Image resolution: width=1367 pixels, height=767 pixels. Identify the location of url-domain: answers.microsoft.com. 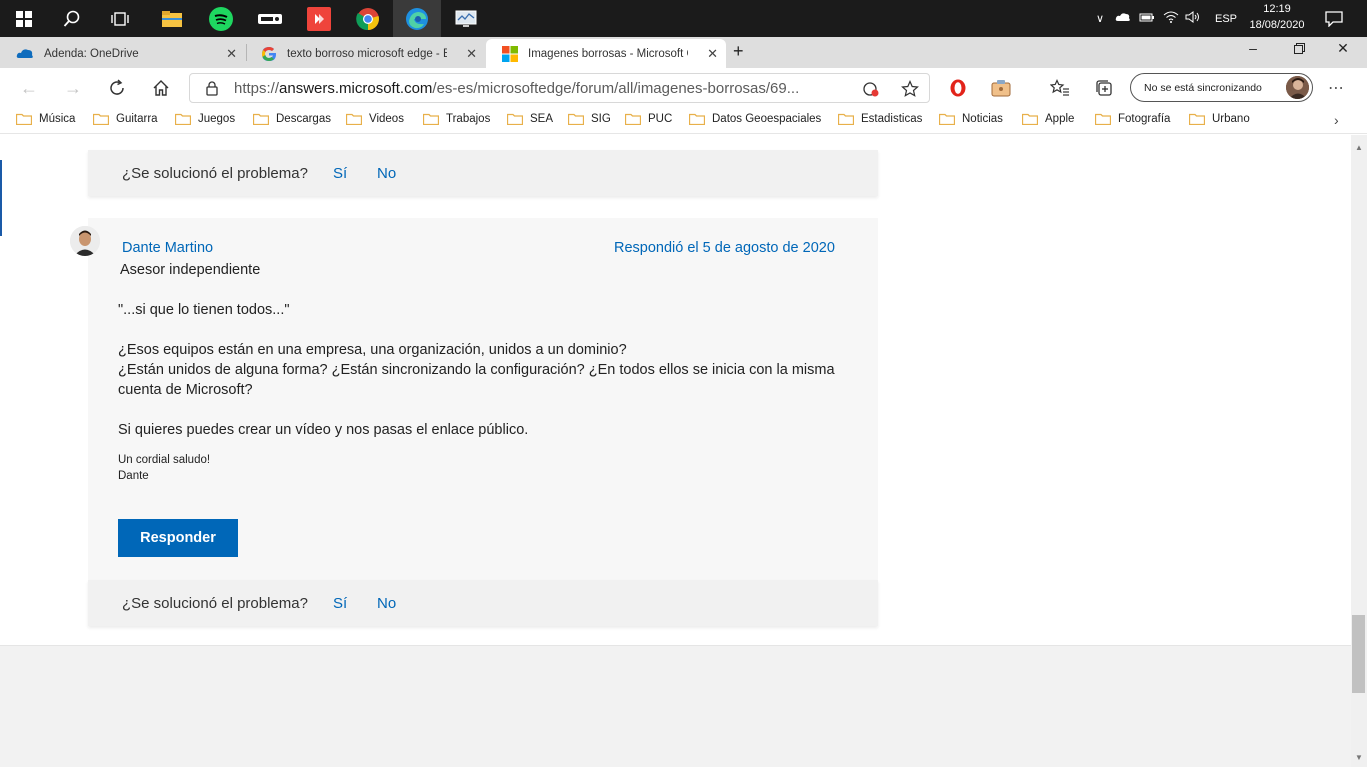
(356, 88).